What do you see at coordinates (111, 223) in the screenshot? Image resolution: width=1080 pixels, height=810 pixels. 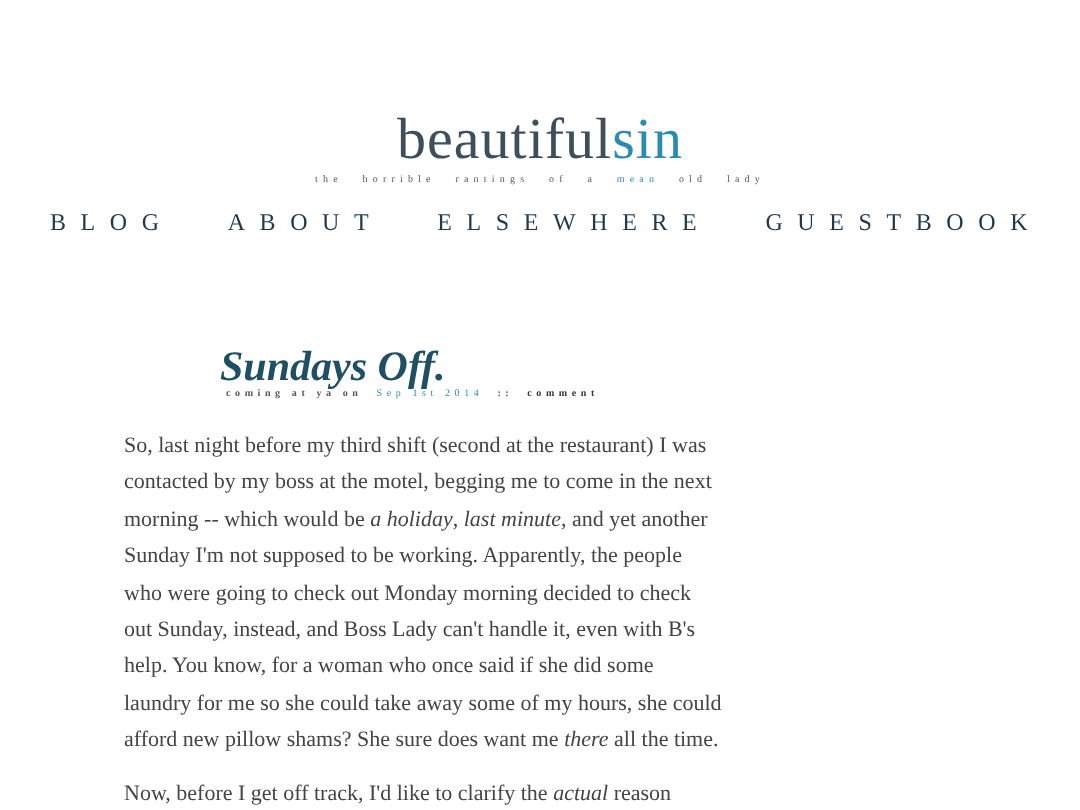 I see `nav-link: BLOG` at bounding box center [111, 223].